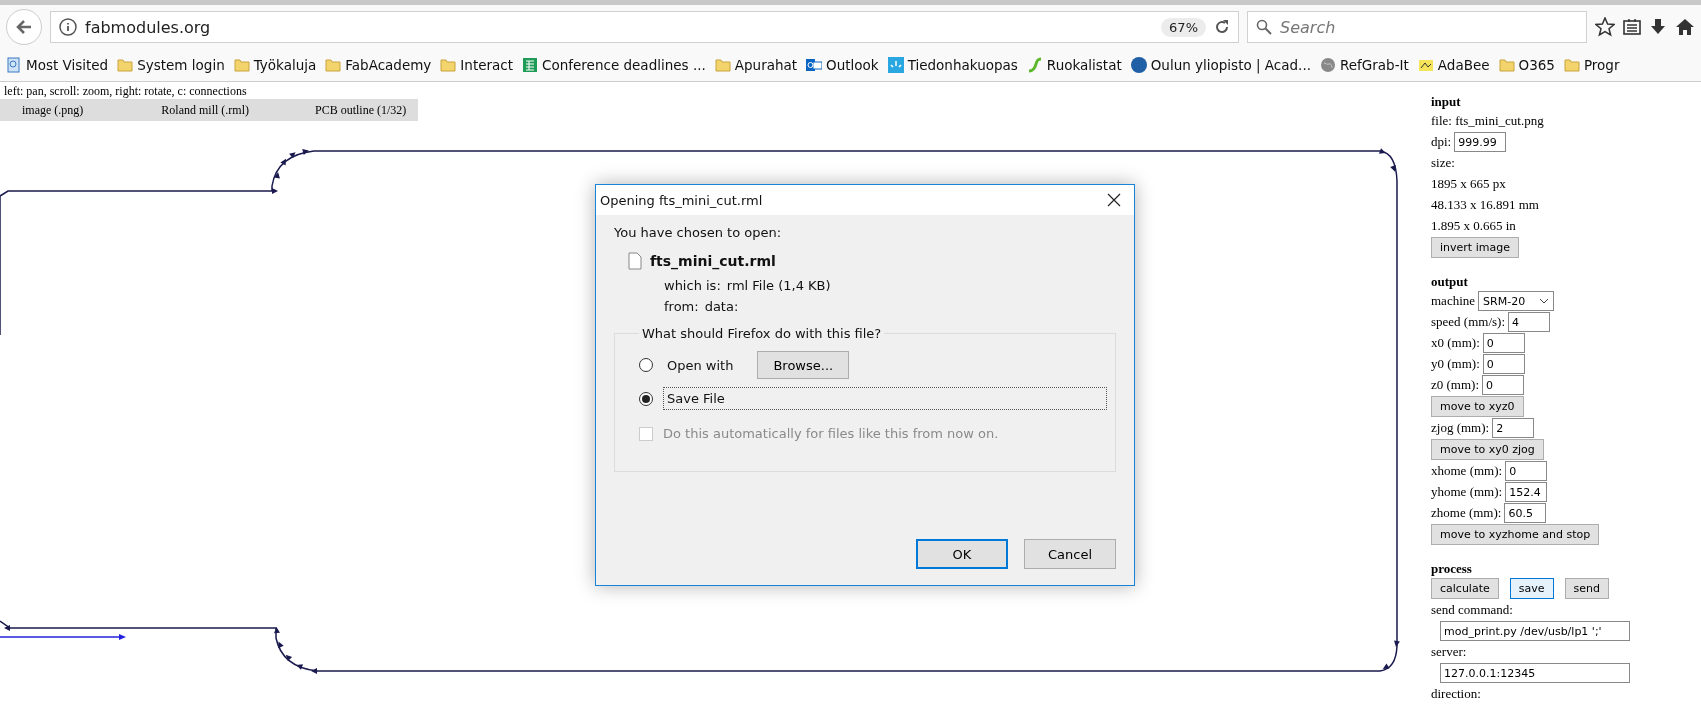 This screenshot has width=1701, height=712. What do you see at coordinates (1487, 449) in the screenshot?
I see `action-button: move to xy0 zjog` at bounding box center [1487, 449].